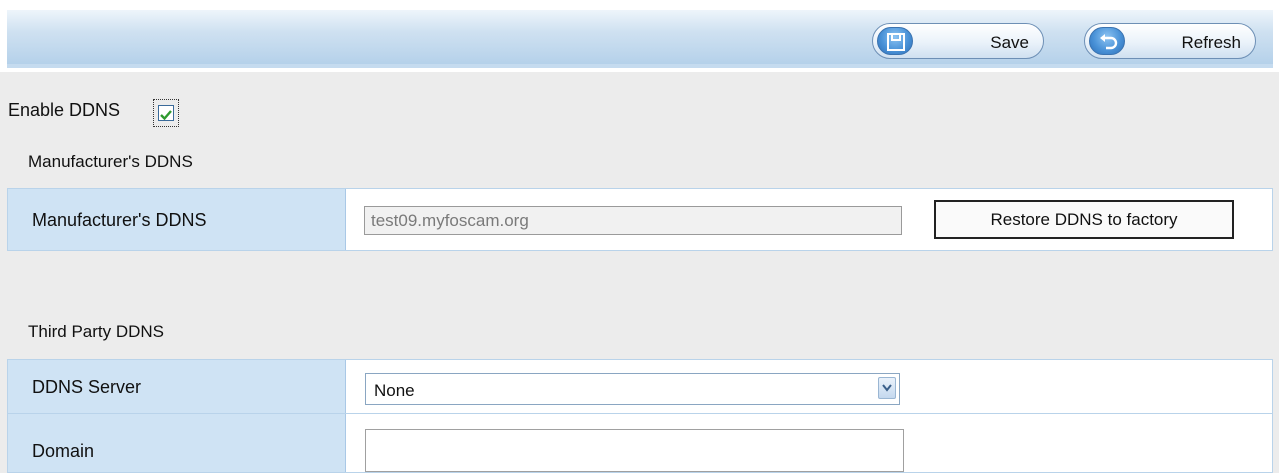  What do you see at coordinates (895, 41) in the screenshot?
I see `floppy-disk-icon` at bounding box center [895, 41].